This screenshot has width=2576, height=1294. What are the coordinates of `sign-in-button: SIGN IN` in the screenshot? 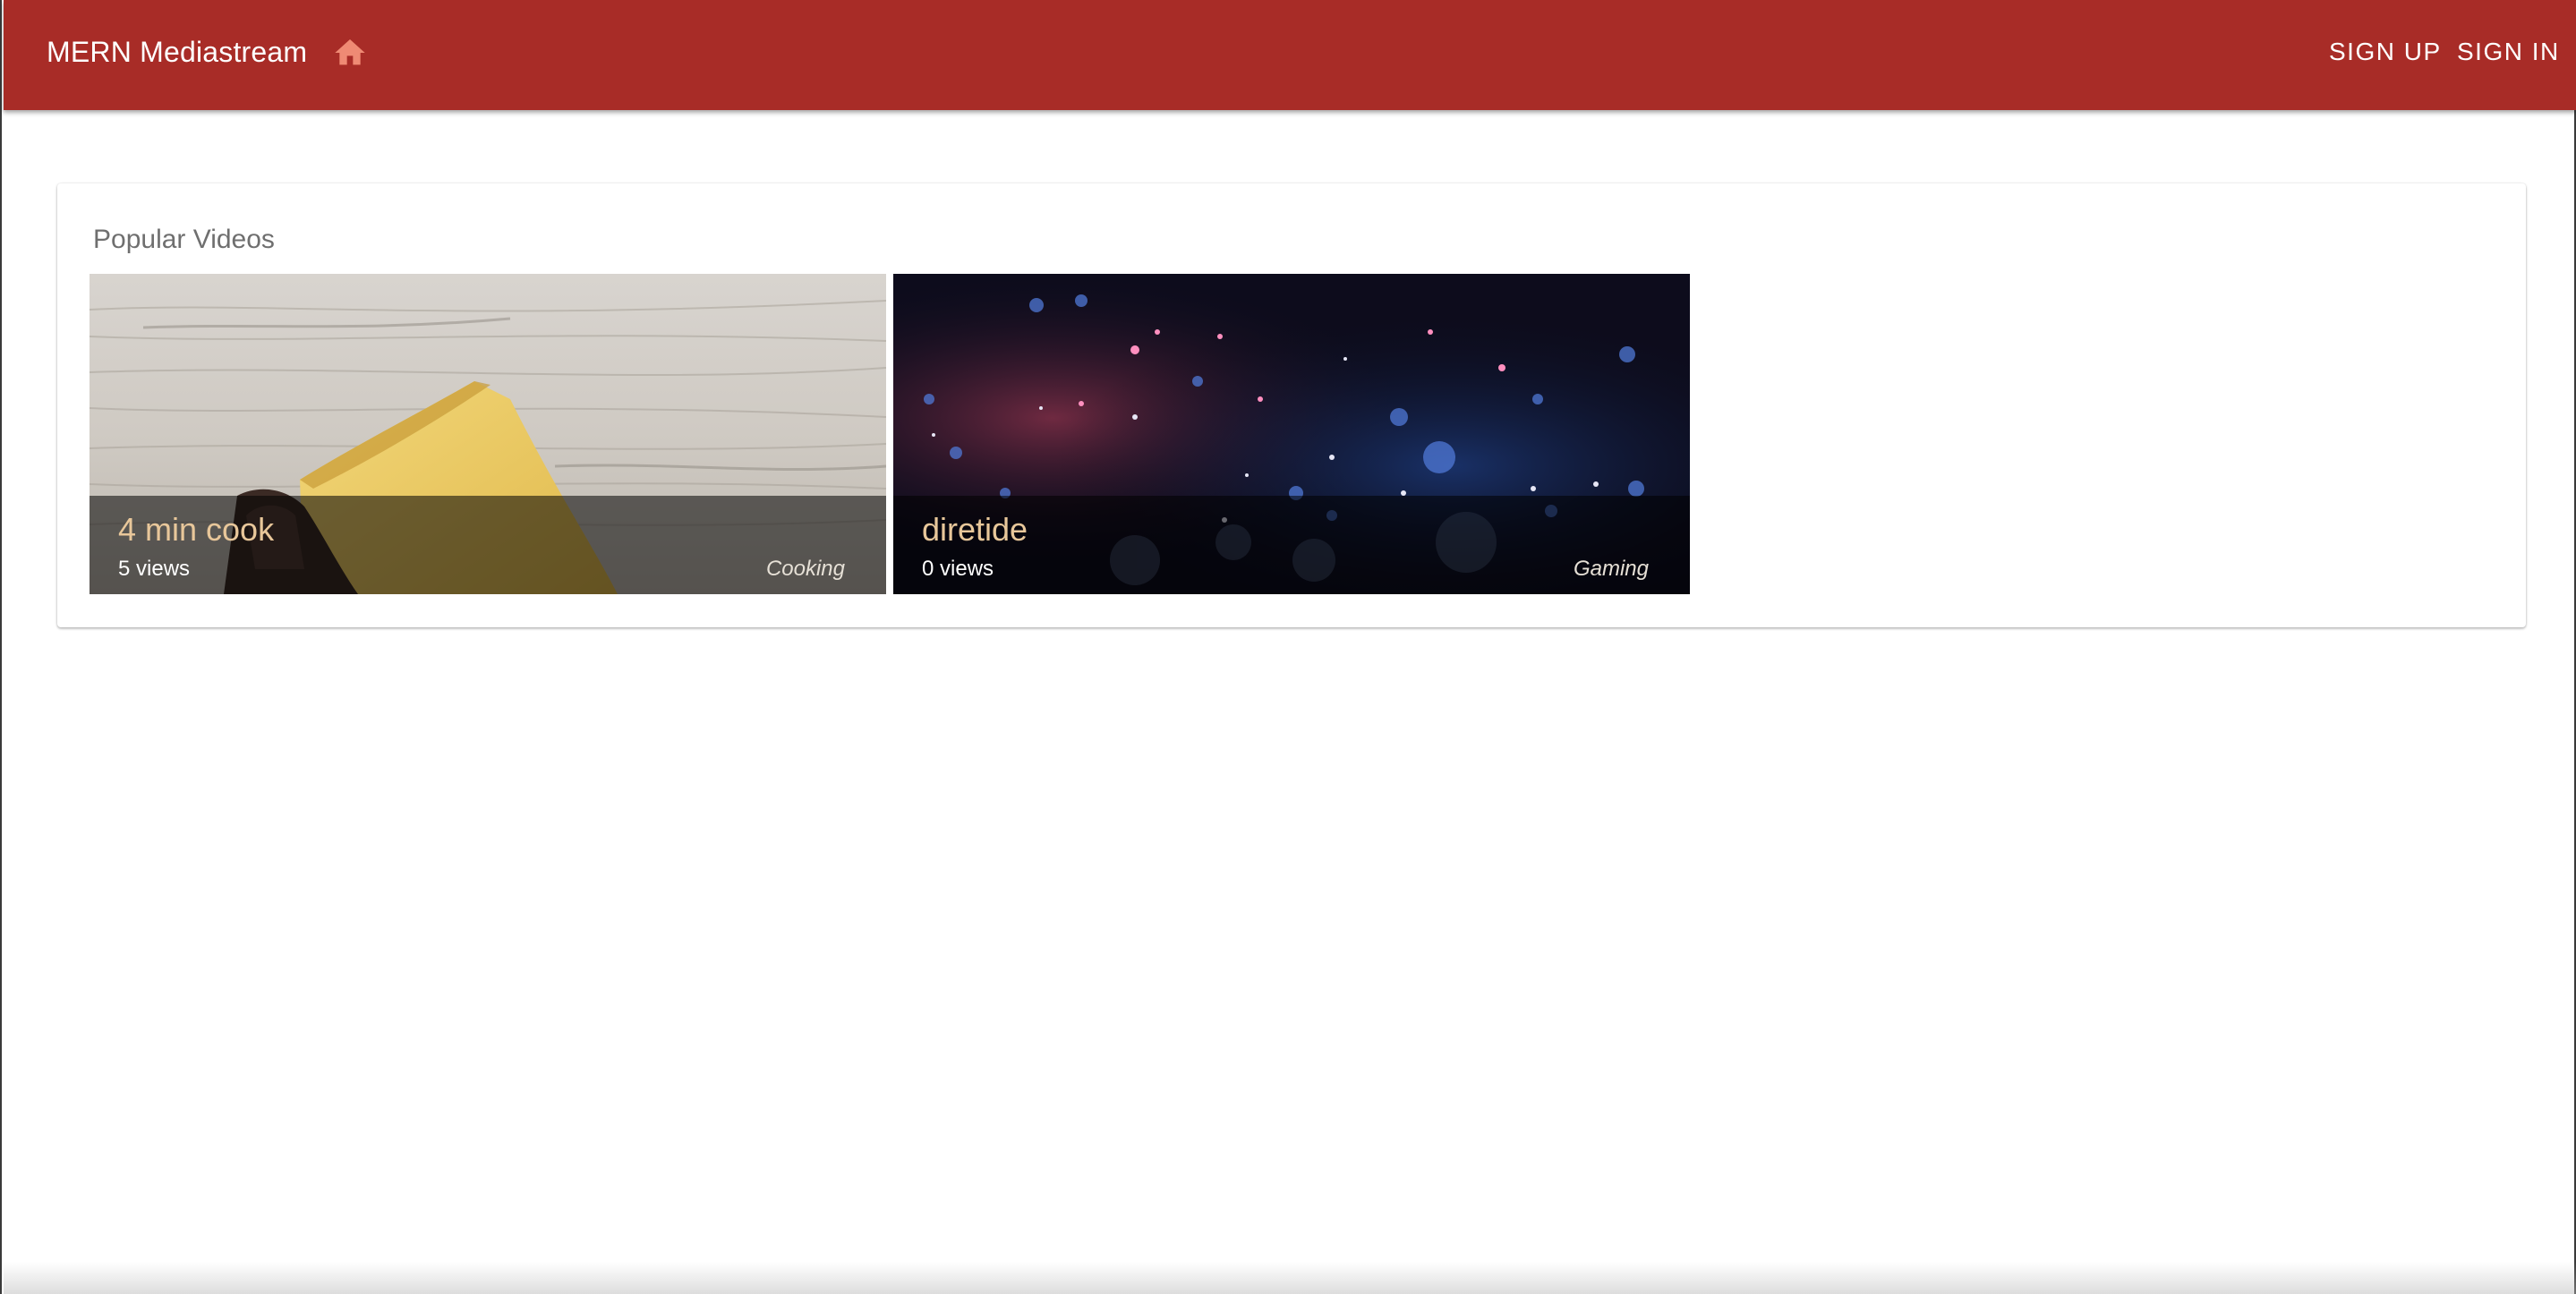 It's located at (2508, 52).